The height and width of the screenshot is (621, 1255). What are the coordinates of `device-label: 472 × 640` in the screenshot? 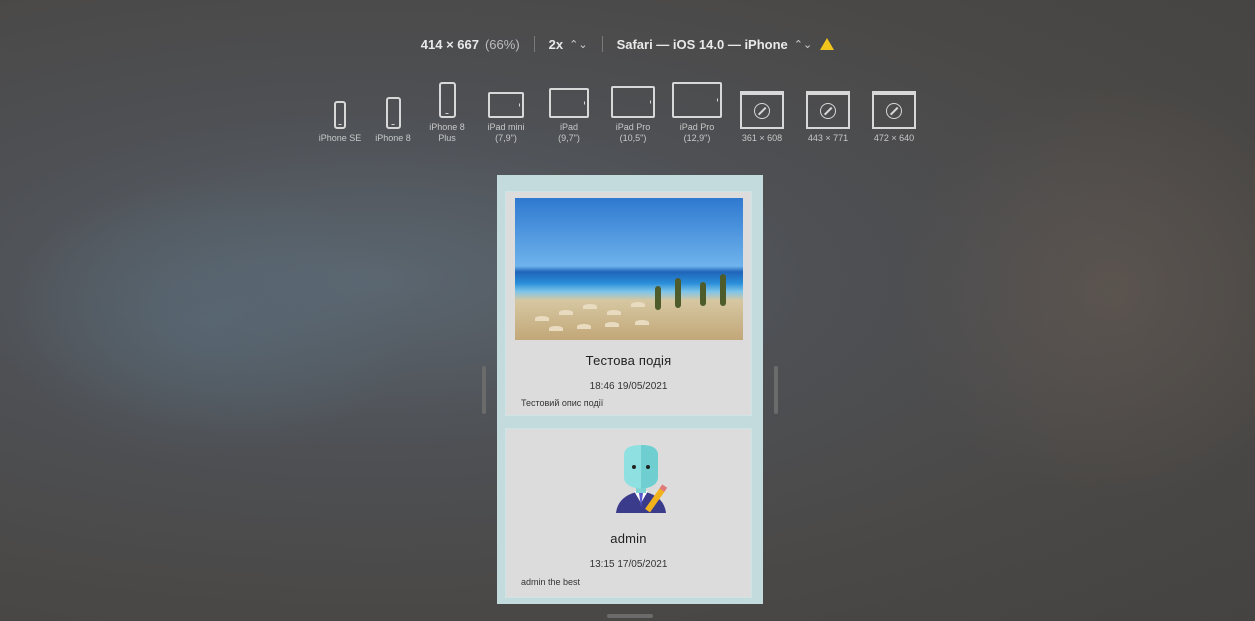 It's located at (894, 138).